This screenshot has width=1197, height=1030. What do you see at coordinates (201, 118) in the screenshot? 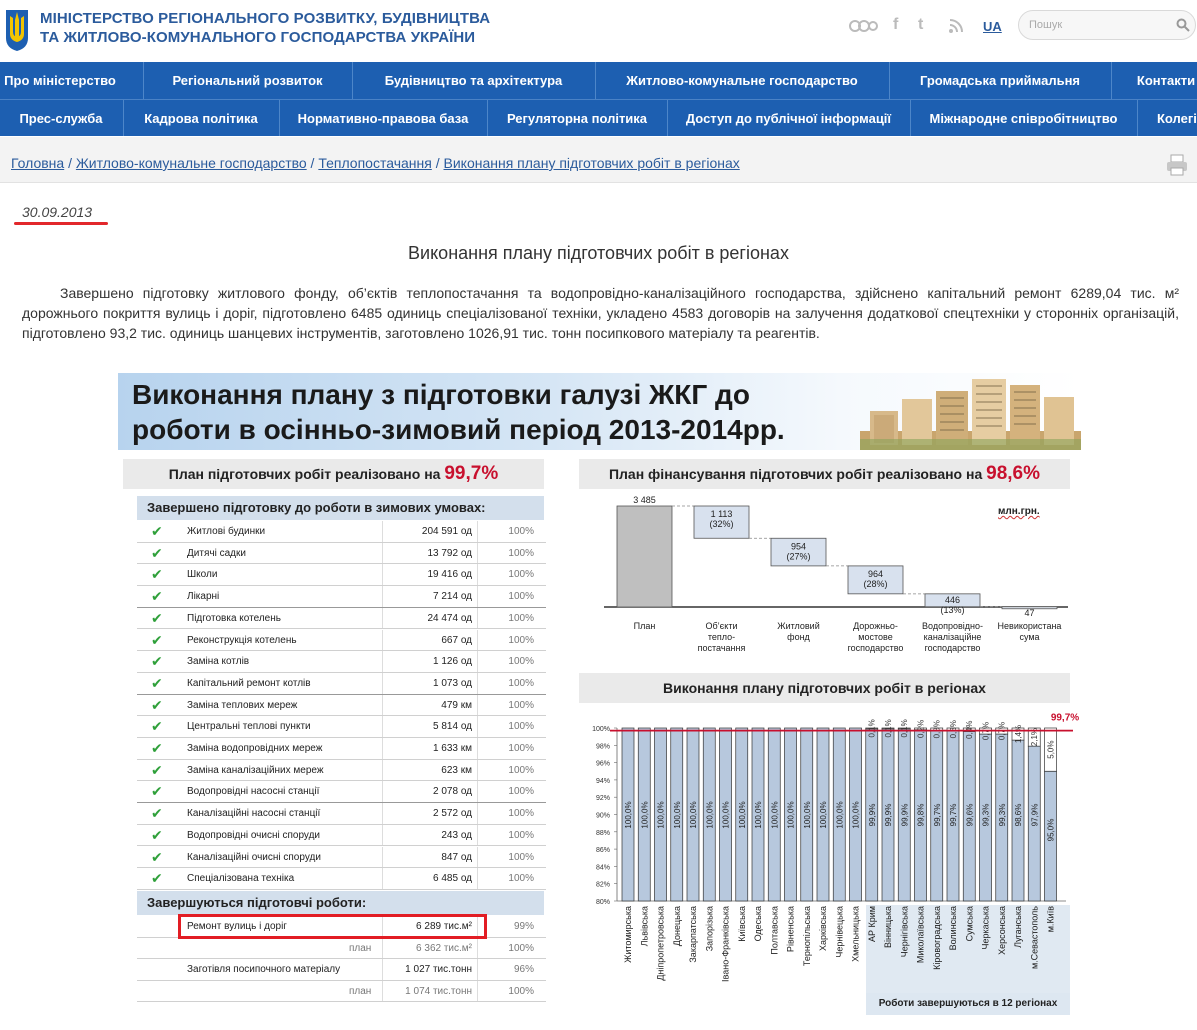
I see `nav-item-hr: Кадрова політика` at bounding box center [201, 118].